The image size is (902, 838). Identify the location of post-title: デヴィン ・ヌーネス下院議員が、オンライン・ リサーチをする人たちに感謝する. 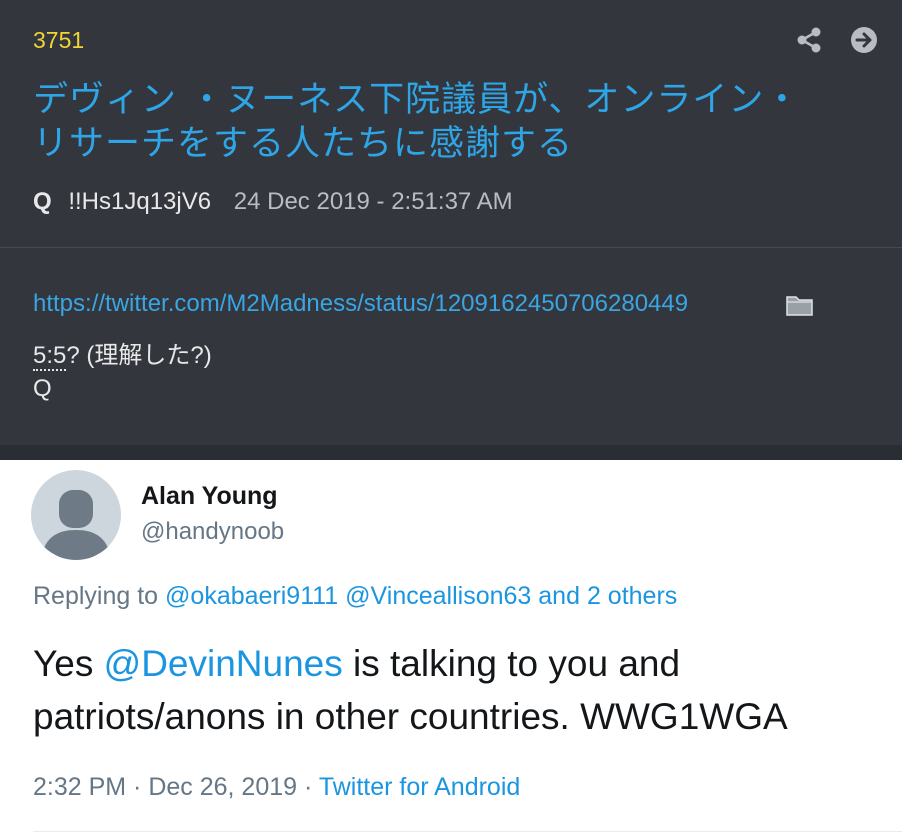
(453, 122).